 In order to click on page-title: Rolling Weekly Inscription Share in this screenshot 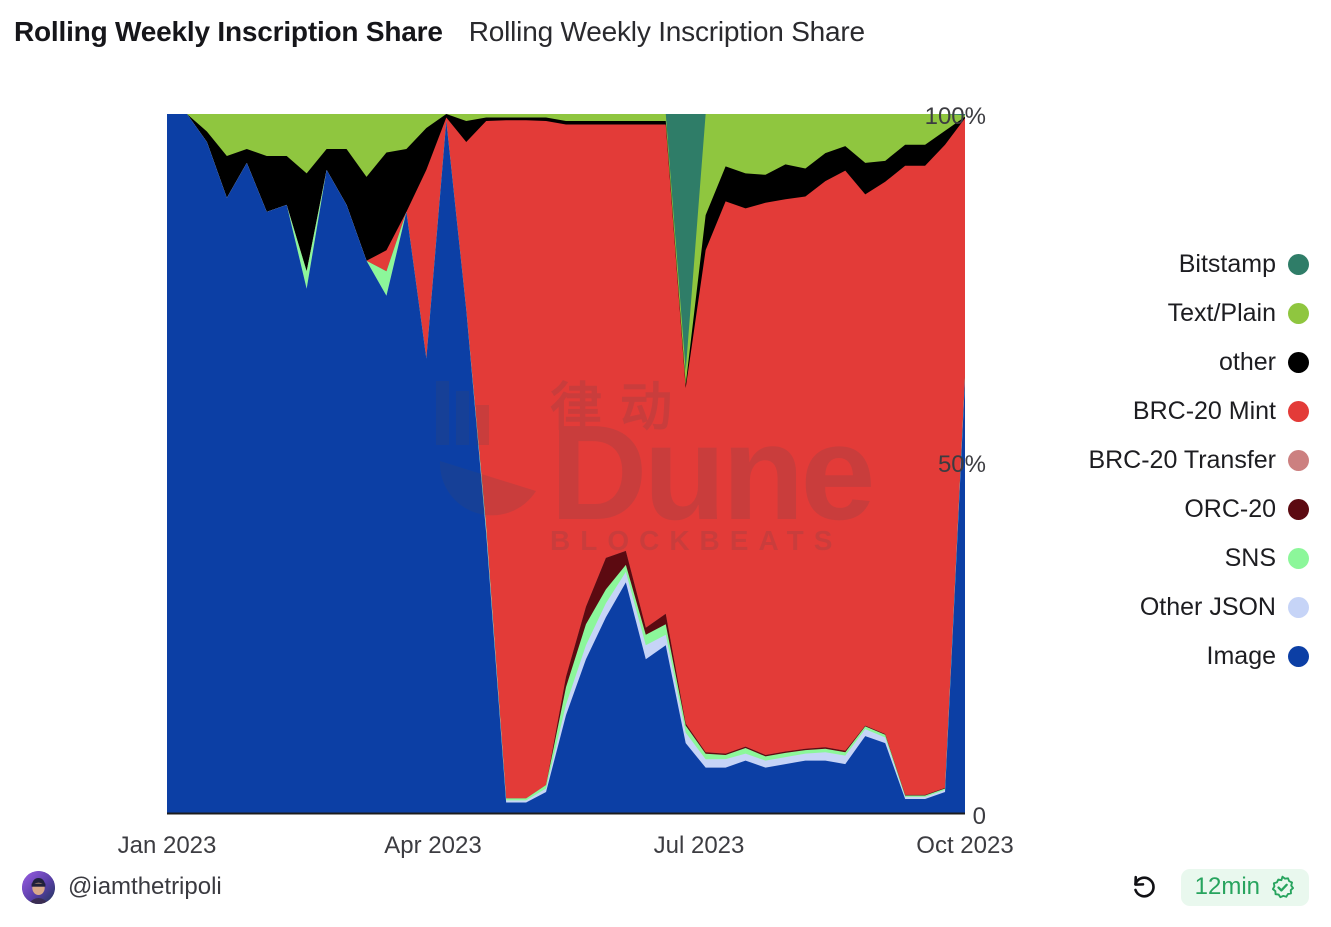, I will do `click(228, 31)`.